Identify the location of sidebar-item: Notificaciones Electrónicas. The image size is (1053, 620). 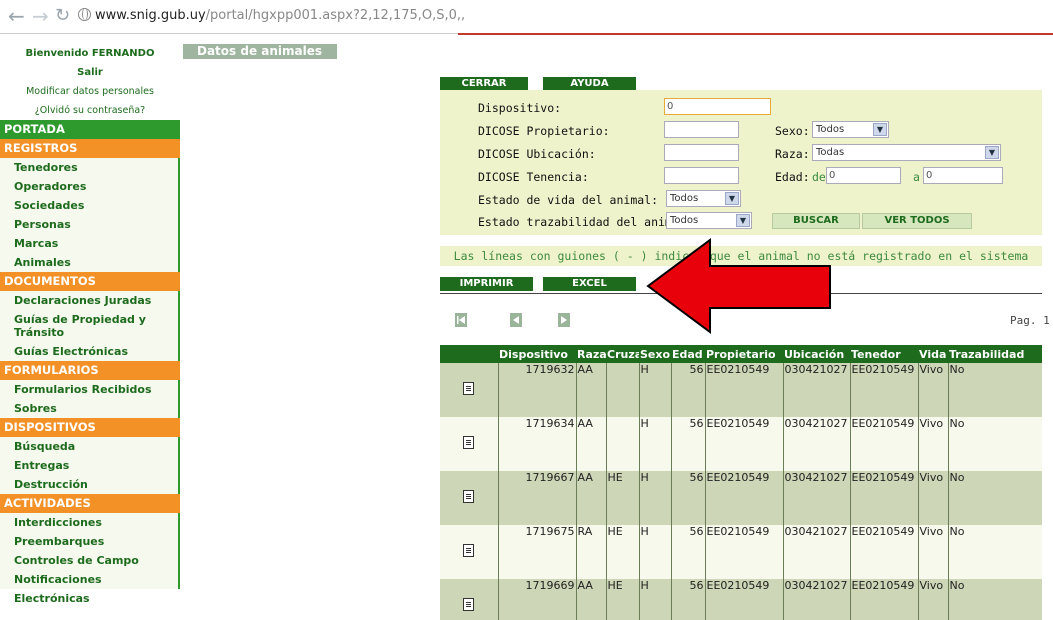
(90, 587).